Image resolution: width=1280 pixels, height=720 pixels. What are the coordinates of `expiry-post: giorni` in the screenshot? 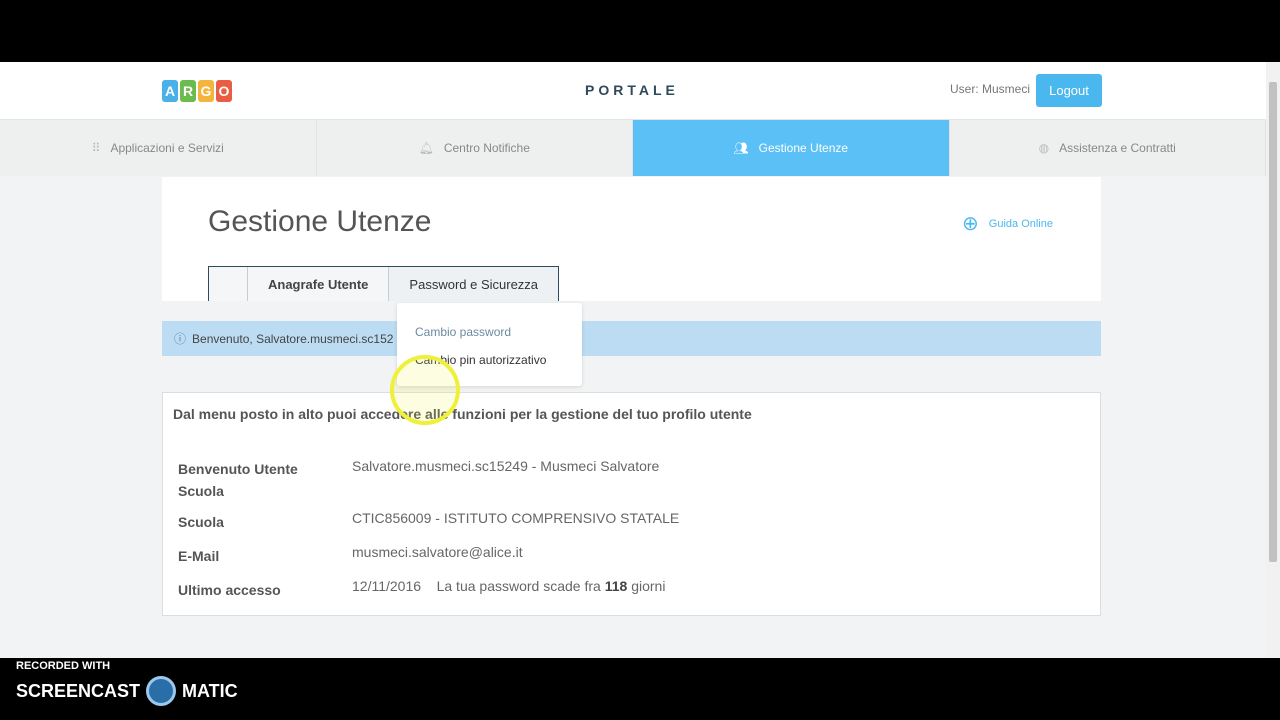 It's located at (648, 586).